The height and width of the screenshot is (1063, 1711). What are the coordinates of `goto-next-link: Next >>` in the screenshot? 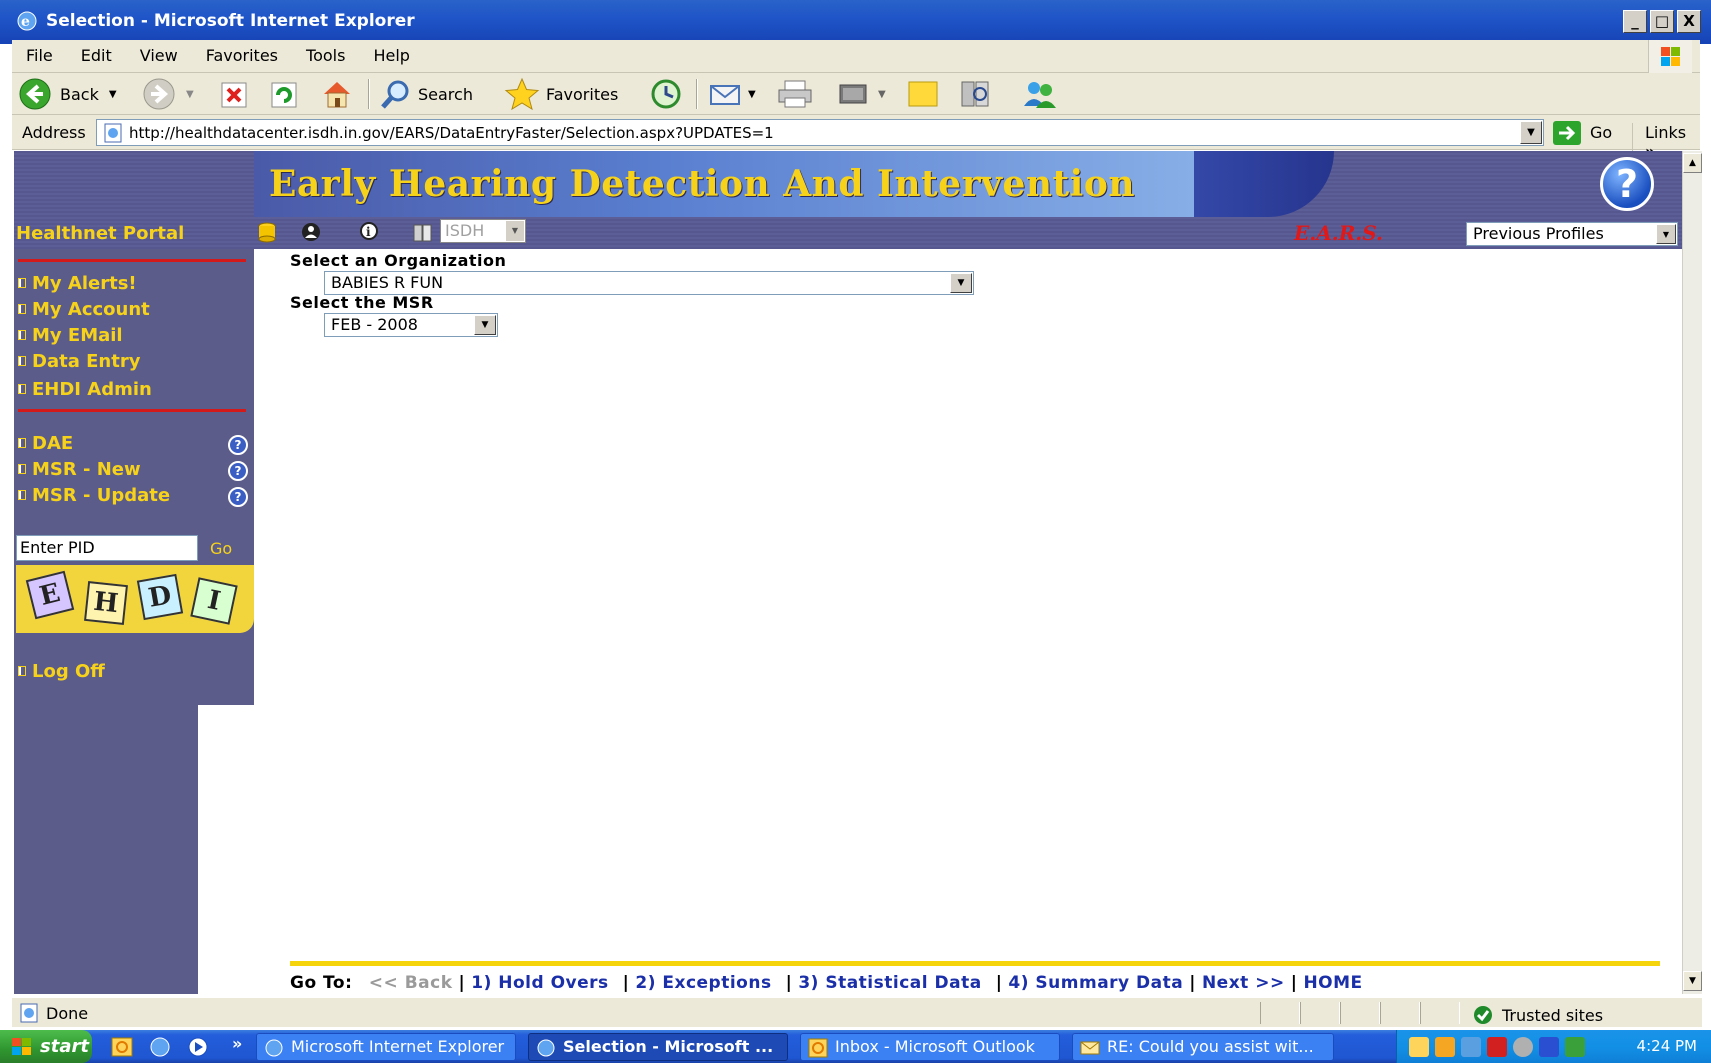 It's located at (1243, 983).